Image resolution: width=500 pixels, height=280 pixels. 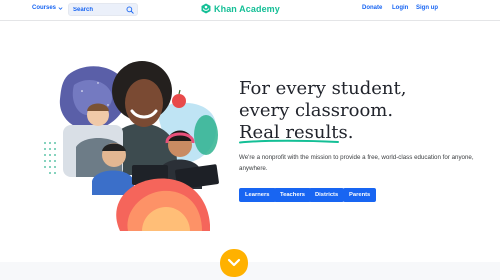 What do you see at coordinates (247, 8) in the screenshot?
I see `logo-text: Khan Academy` at bounding box center [247, 8].